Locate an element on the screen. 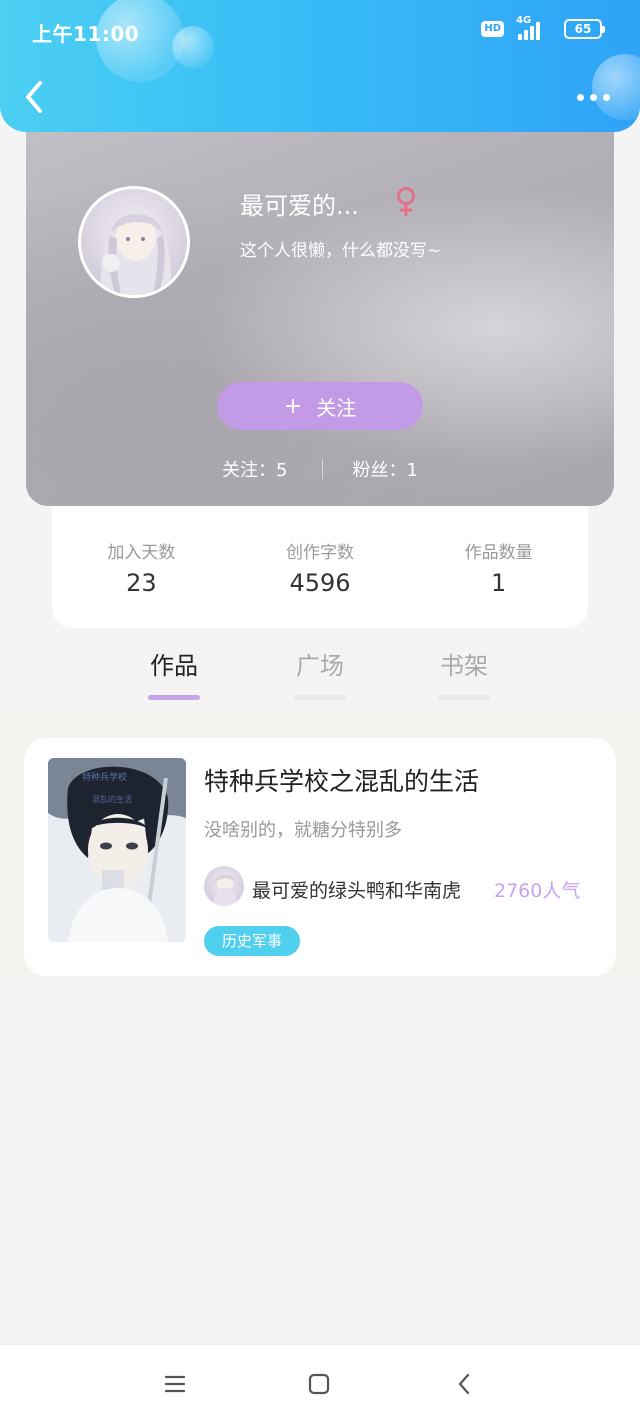  stat-label: 创作字数 is located at coordinates (320, 553).